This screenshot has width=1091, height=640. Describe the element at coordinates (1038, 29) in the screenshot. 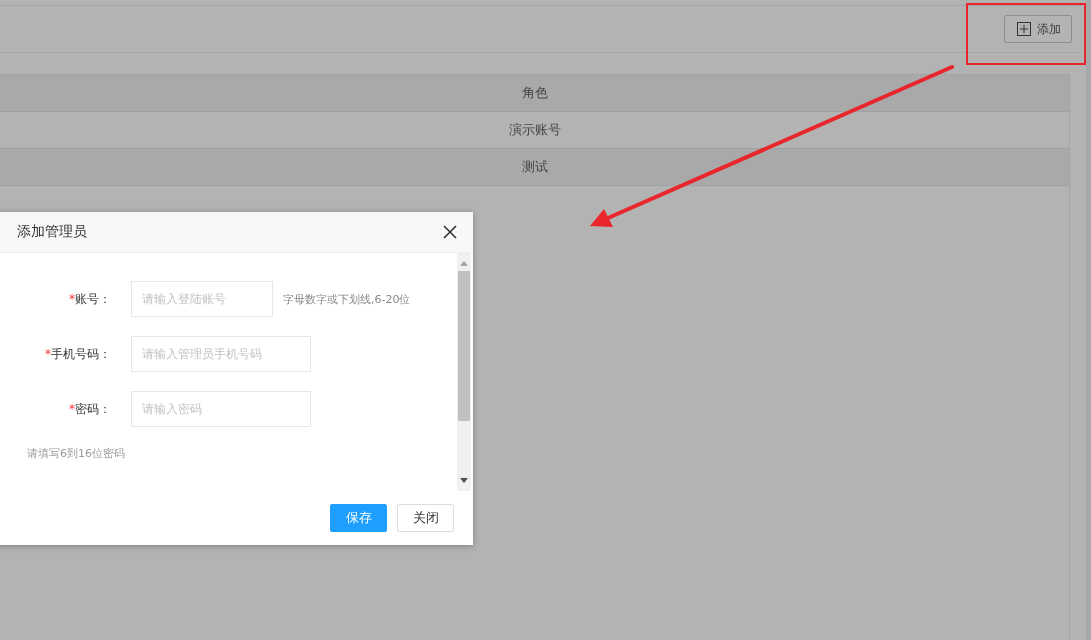

I see `add-button: 添加` at that location.